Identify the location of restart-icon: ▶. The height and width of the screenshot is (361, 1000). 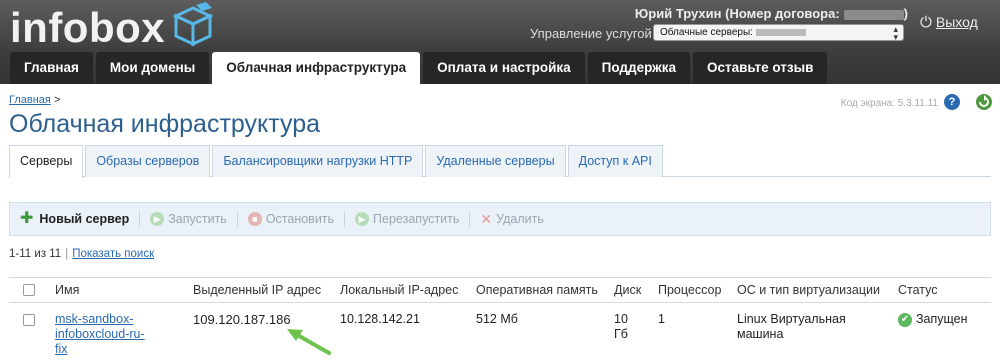
(362, 219).